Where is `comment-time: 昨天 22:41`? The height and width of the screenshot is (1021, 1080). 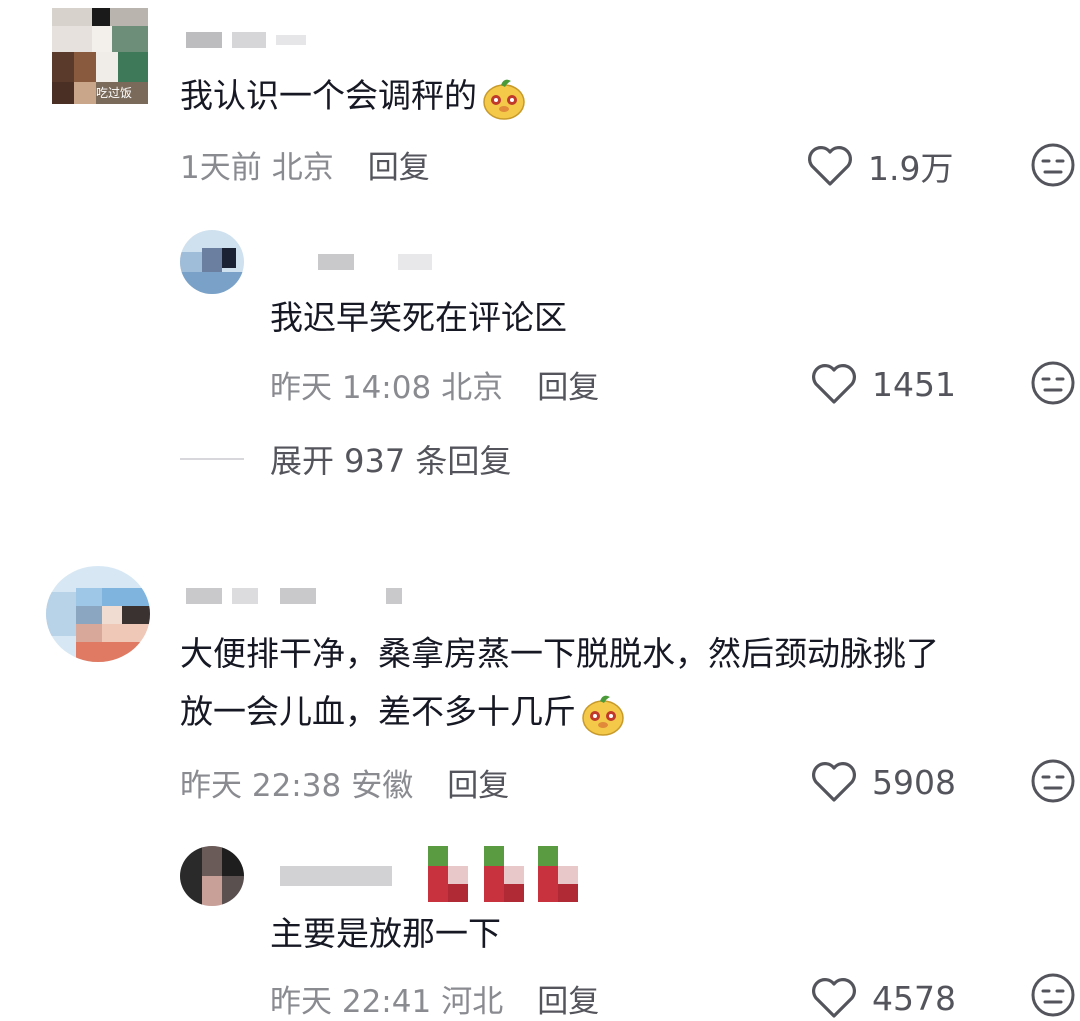
comment-time: 昨天 22:41 is located at coordinates (351, 1002).